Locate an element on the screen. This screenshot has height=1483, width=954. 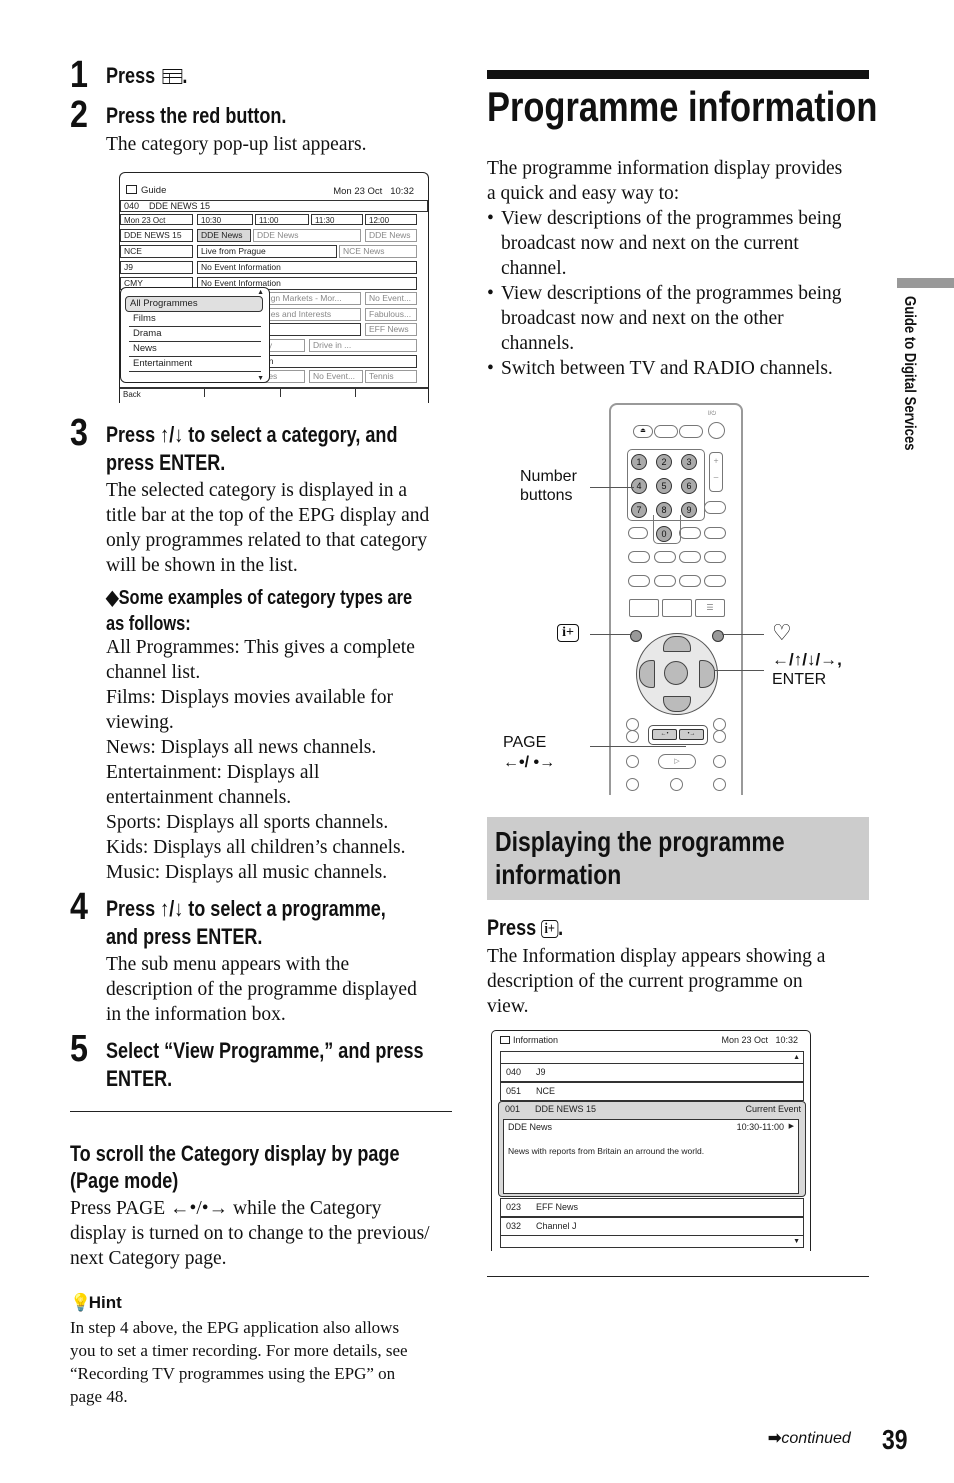
epg-event-cell: Tennis is located at coordinates (391, 376).